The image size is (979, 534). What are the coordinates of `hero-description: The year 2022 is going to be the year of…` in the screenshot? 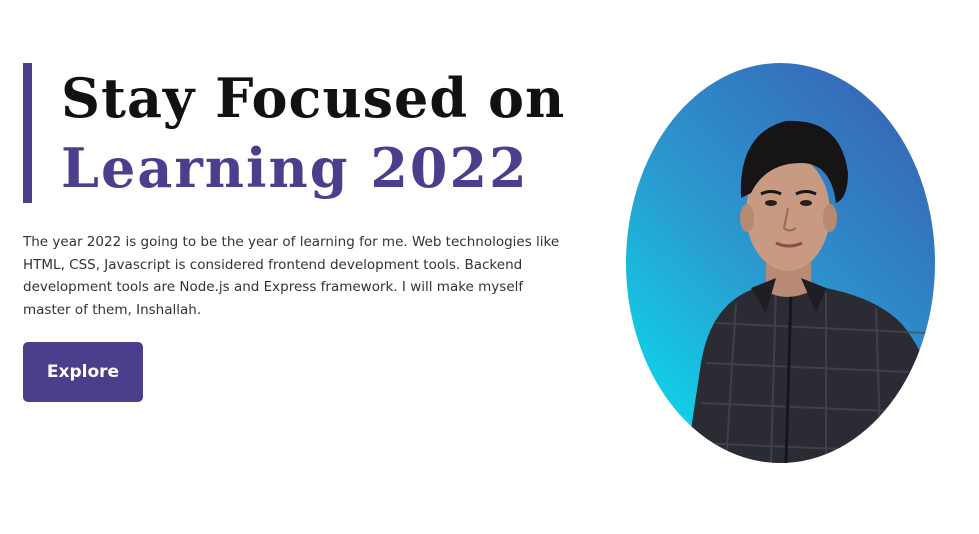 It's located at (291, 276).